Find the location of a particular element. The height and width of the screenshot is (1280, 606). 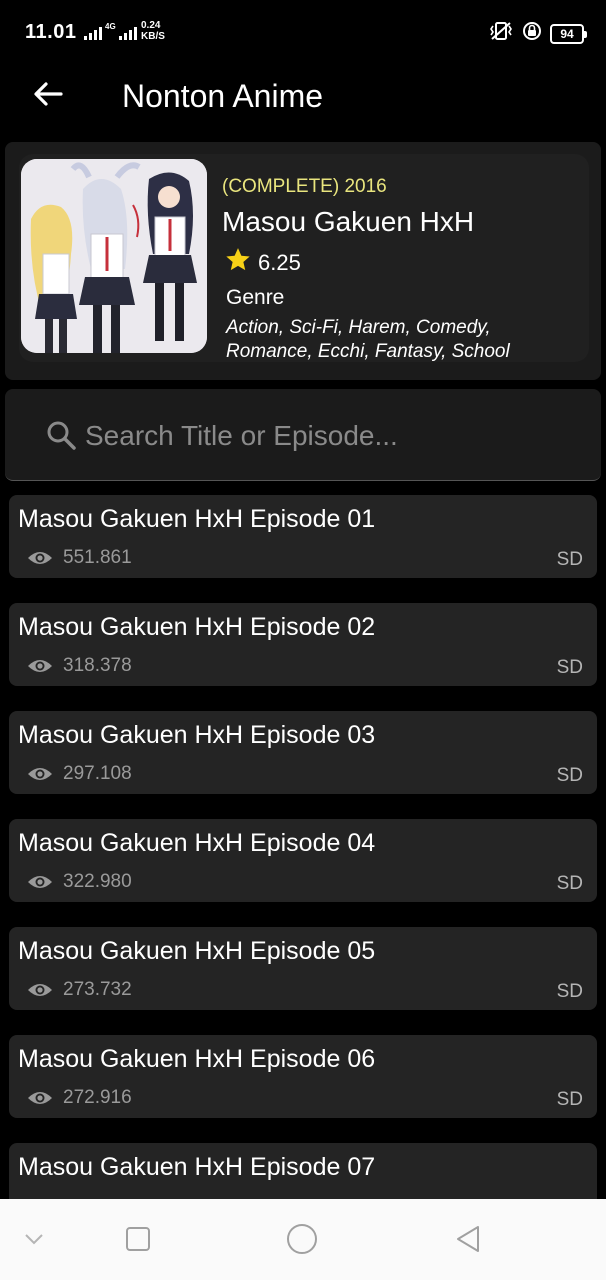

views-count: 322.980 is located at coordinates (97, 881).